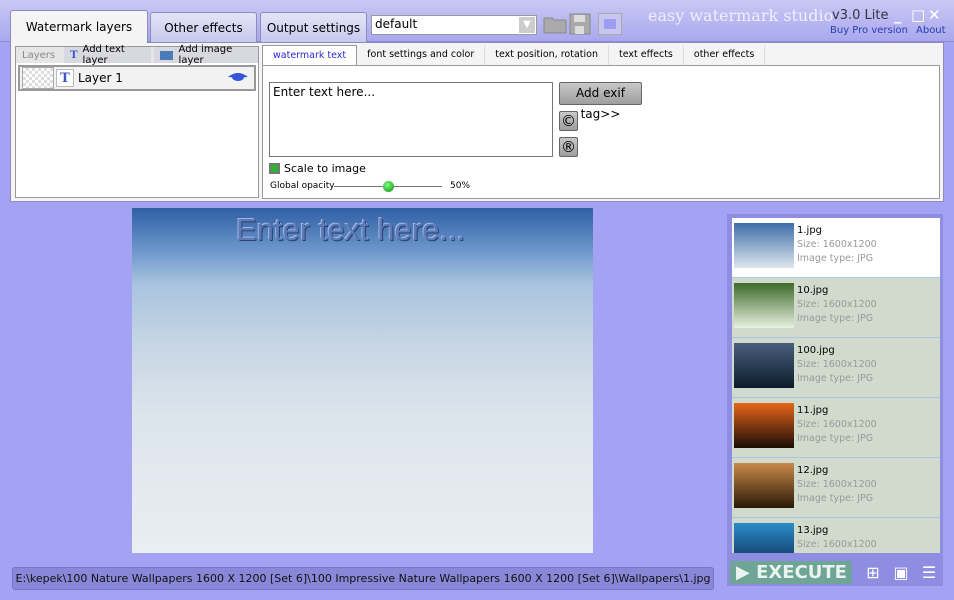  I want to click on subtab-watermark-text: watermark text, so click(310, 55).